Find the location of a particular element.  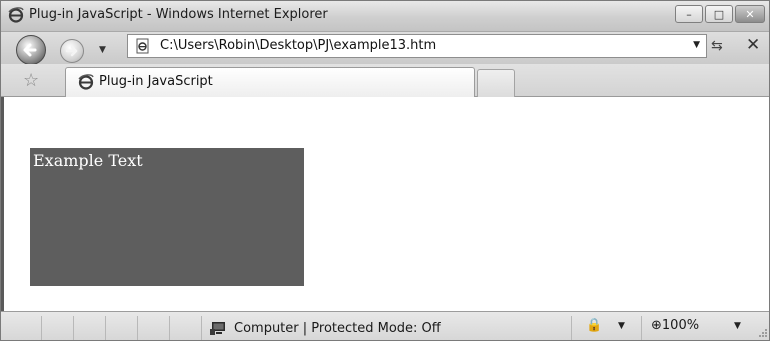

close-icon: ✕ is located at coordinates (750, 14).